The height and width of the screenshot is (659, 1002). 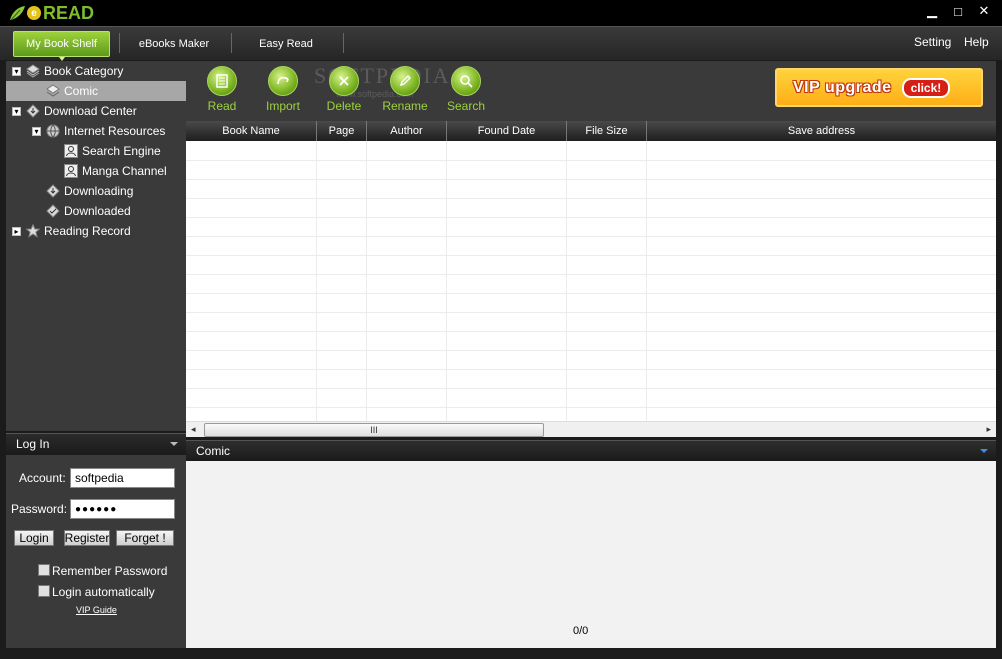 What do you see at coordinates (96, 610) in the screenshot?
I see `vip-guide-link: VIP Guide` at bounding box center [96, 610].